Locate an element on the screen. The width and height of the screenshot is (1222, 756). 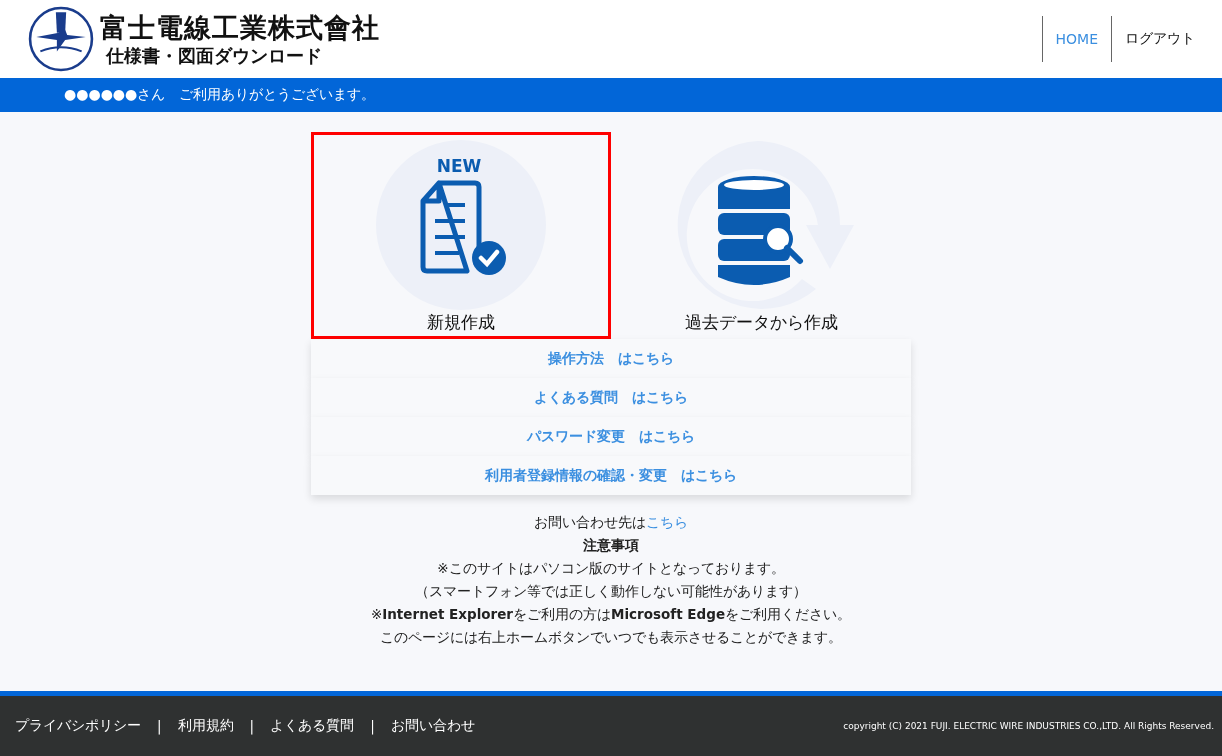
notice-text: ※Internet Explorerをご利用の方はMicrosoft Edgeをご利用ください。 is located at coordinates (611, 614).